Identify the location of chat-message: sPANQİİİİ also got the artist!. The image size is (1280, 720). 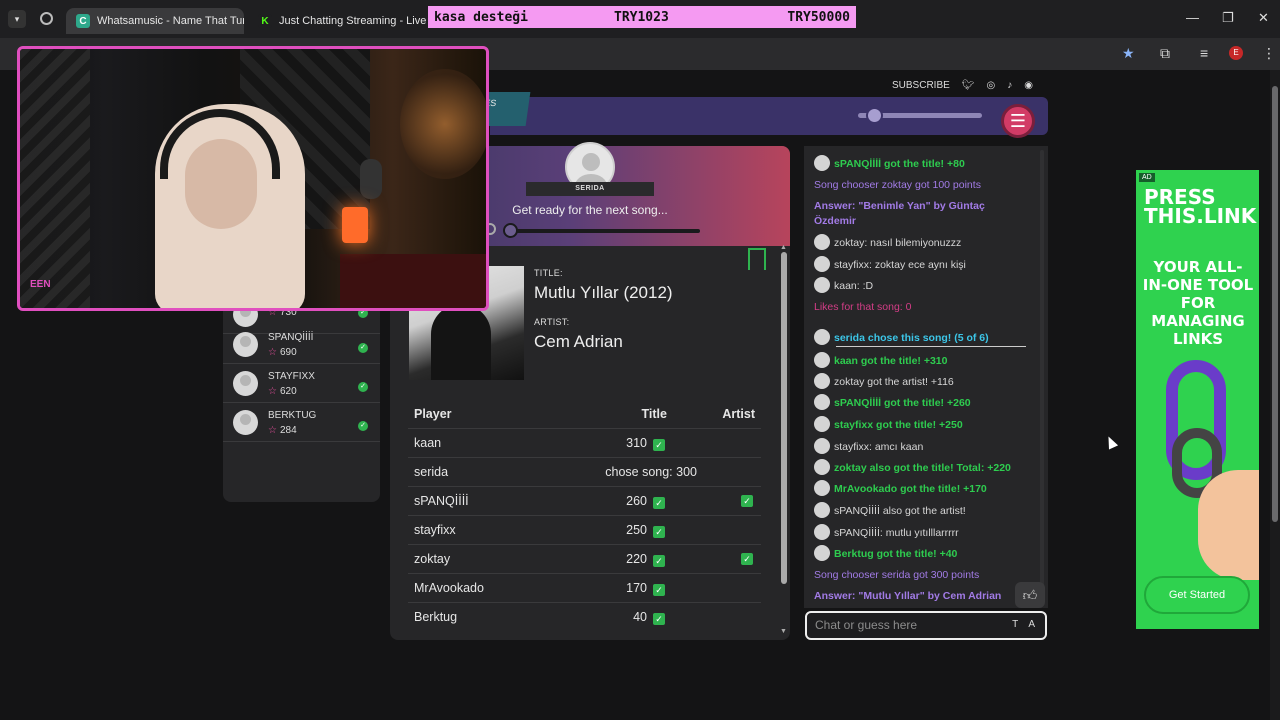
(924, 510).